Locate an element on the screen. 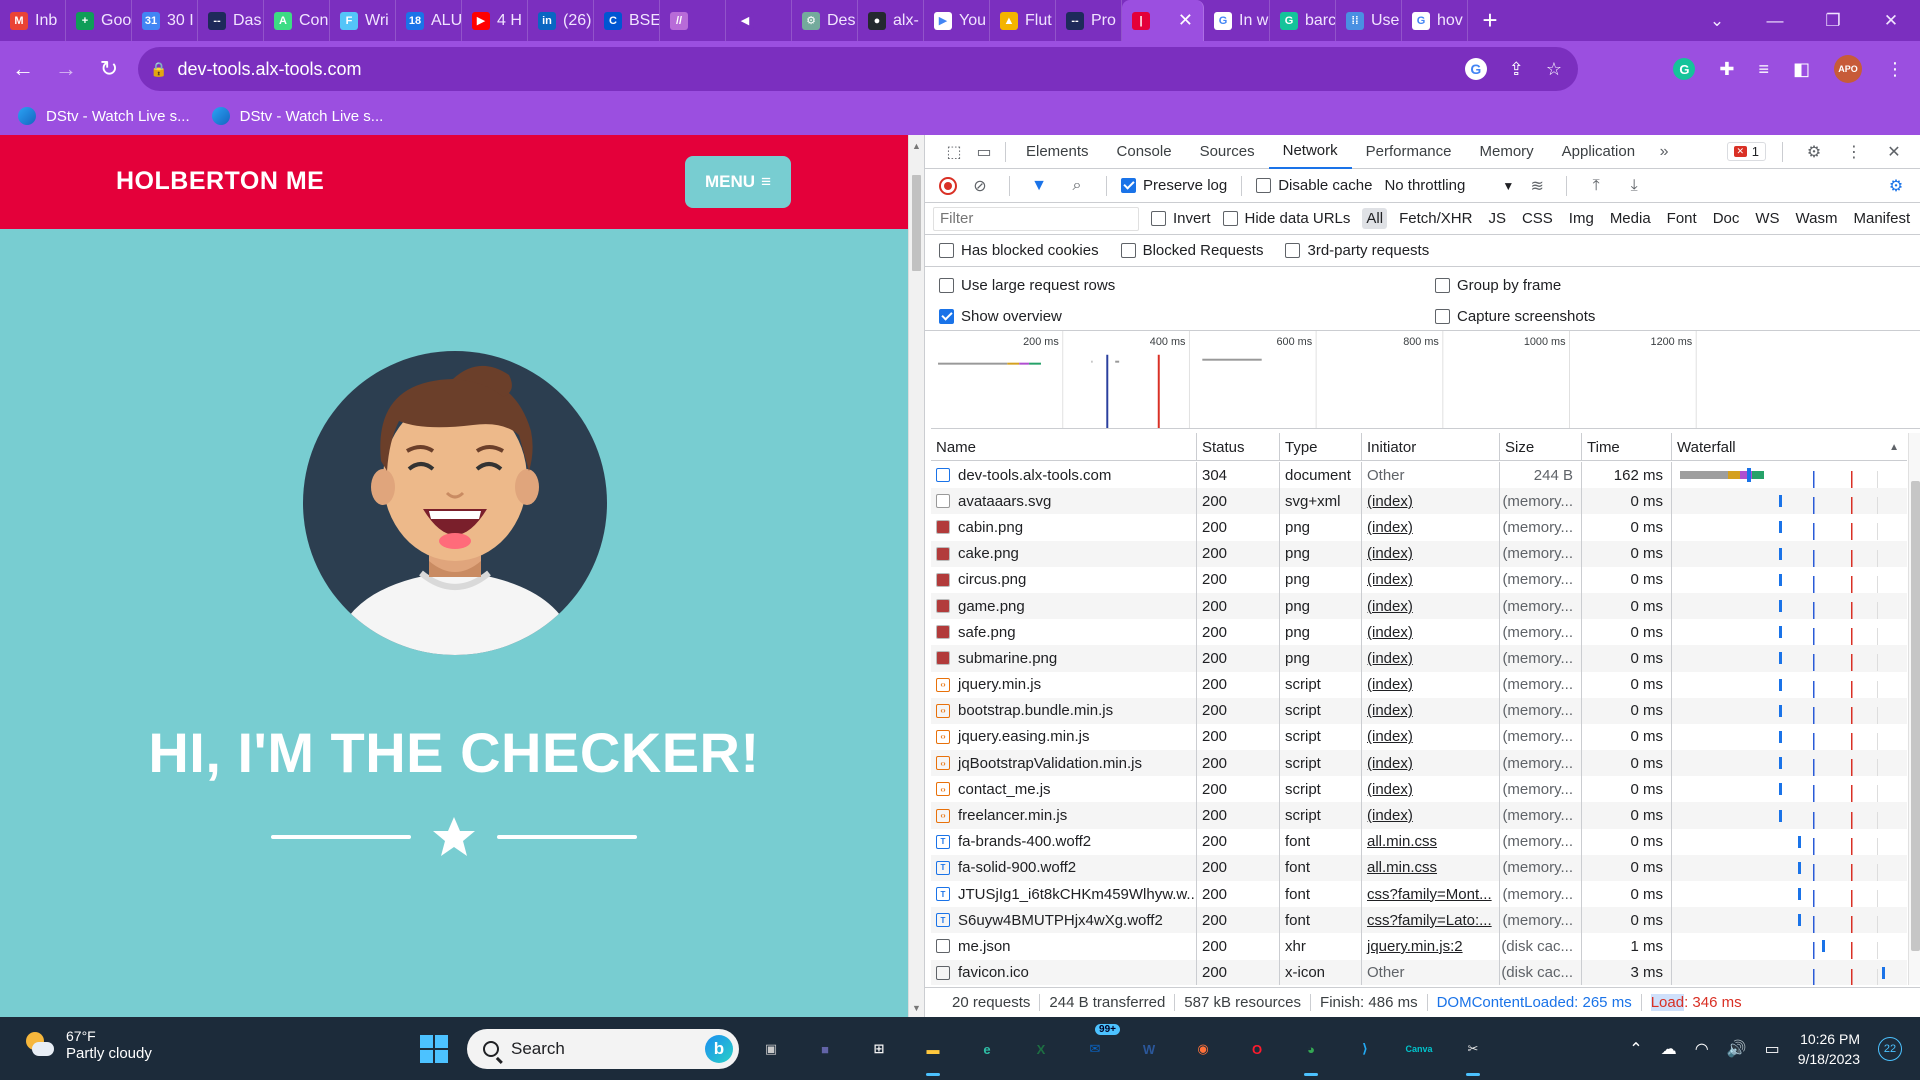 Image resolution: width=1920 pixels, height=1080 pixels. forward-button: → is located at coordinates (66, 69).